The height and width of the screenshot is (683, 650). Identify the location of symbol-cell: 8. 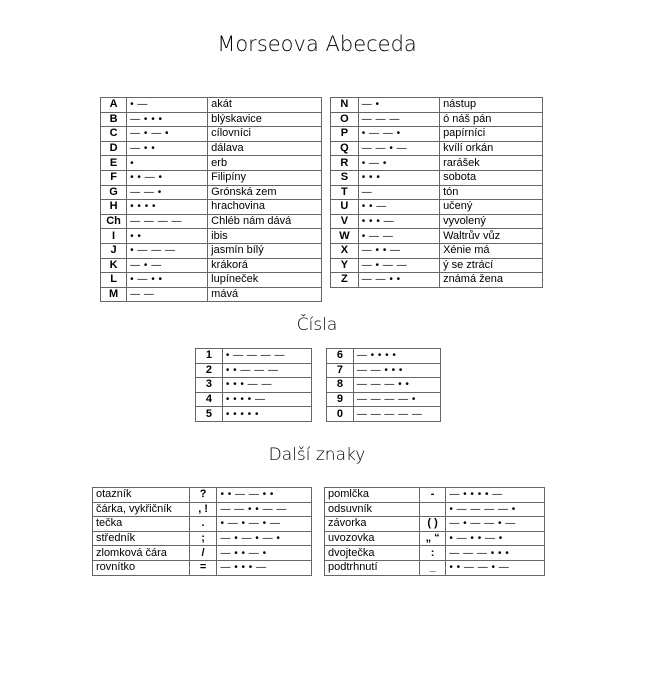
(340, 385).